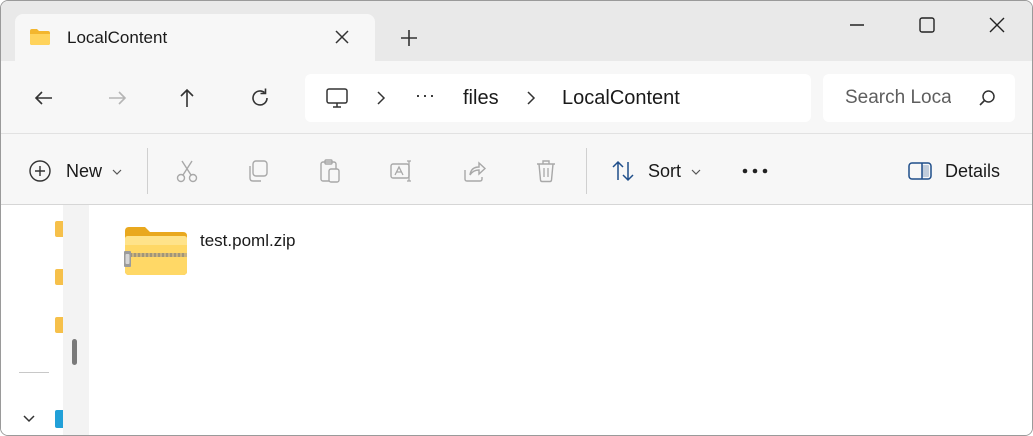 This screenshot has height=436, width=1033. Describe the element at coordinates (665, 171) in the screenshot. I see `sort-label: Sort` at that location.